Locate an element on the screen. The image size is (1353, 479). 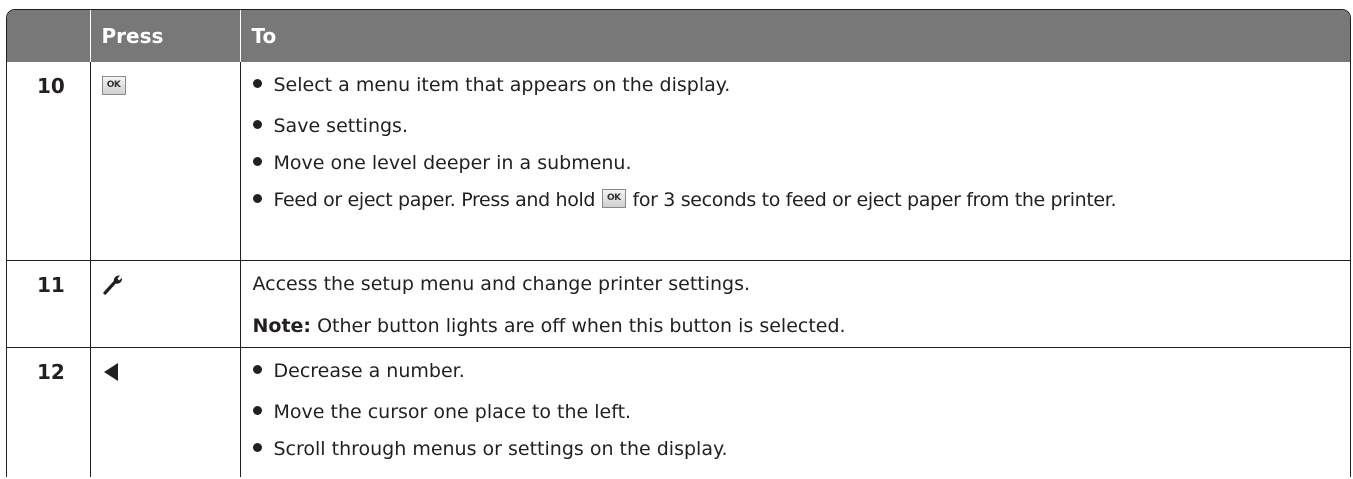
list-item: Move one level deeper in a submenu. is located at coordinates (796, 163).